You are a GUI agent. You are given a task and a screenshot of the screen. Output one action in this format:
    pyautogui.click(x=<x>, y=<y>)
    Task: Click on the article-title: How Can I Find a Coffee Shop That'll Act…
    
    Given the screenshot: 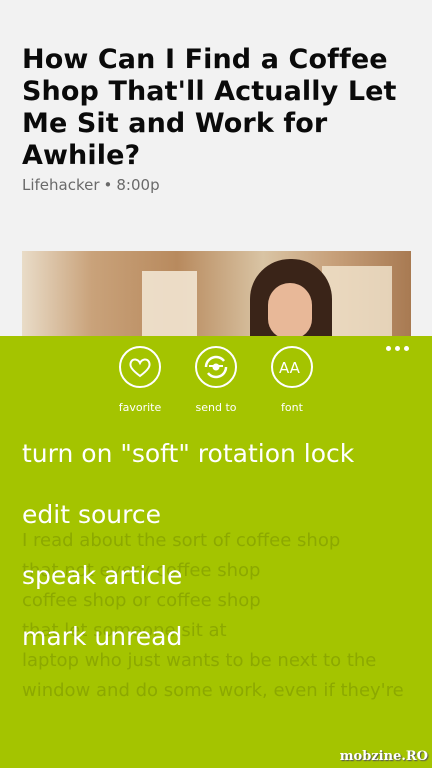 What is the action you would take?
    pyautogui.click(x=209, y=107)
    